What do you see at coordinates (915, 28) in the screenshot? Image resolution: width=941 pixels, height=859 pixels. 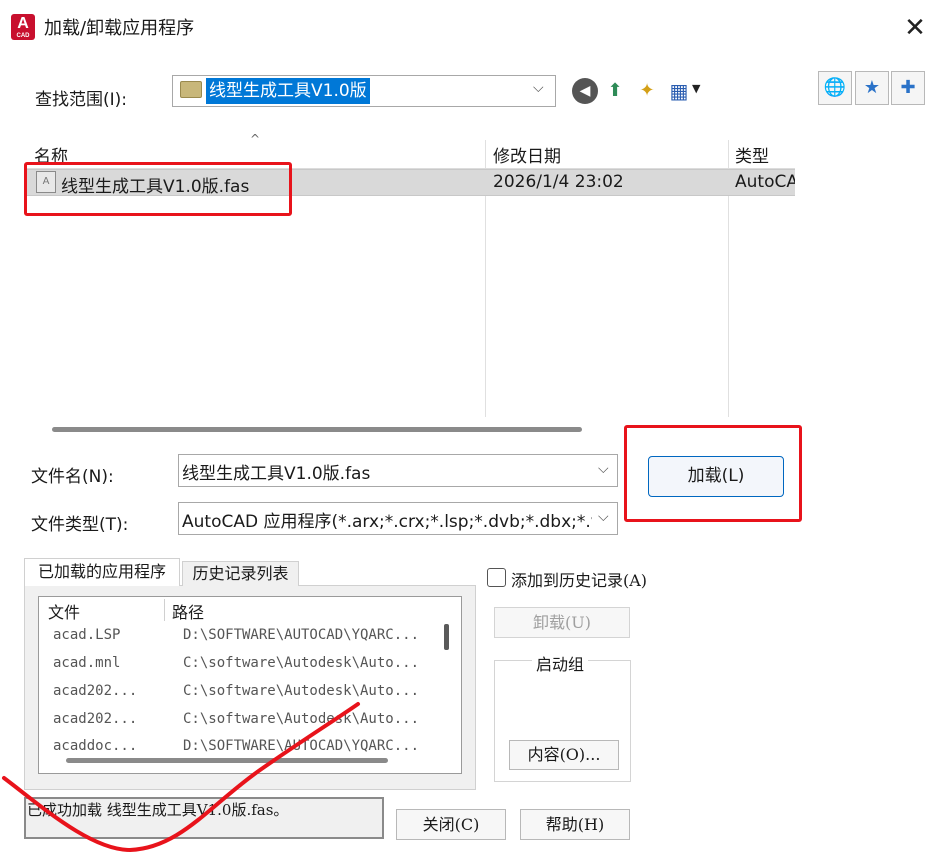 I see `close-icon: ✕` at bounding box center [915, 28].